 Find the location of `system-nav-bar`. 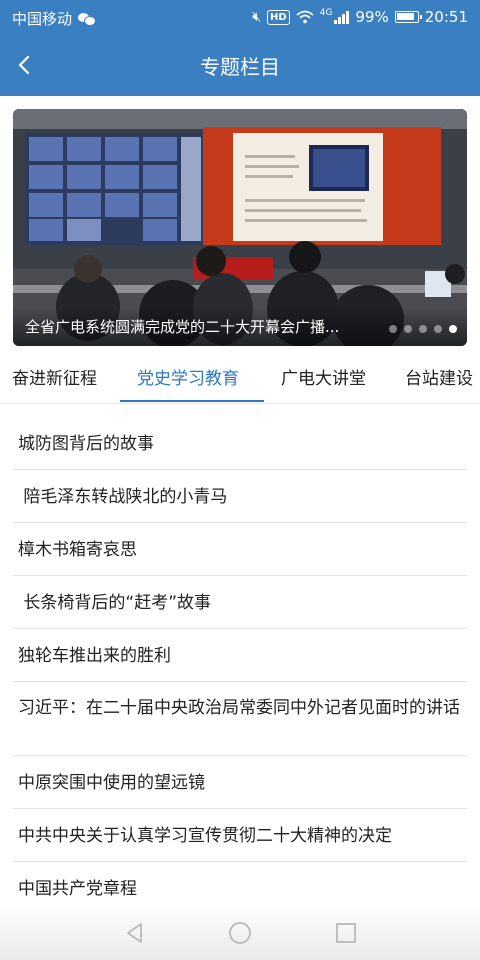

system-nav-bar is located at coordinates (240, 932).